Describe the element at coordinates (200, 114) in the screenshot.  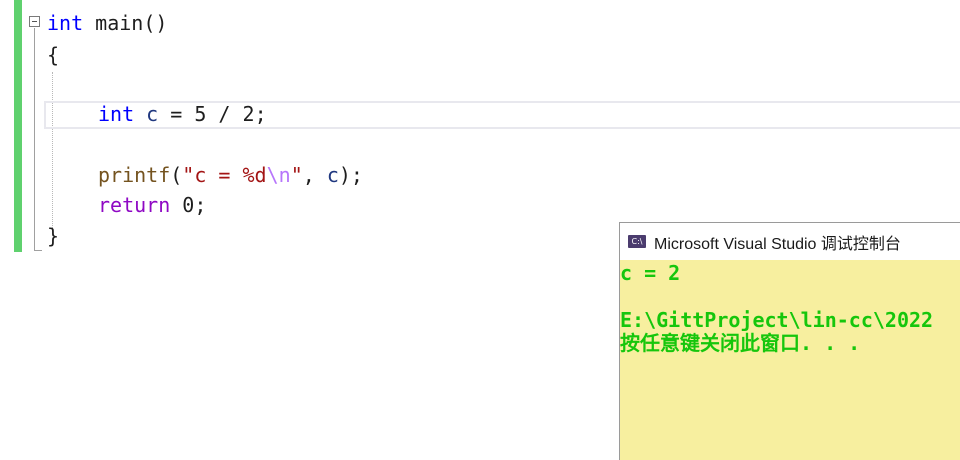
I see `number-literal: 5` at that location.